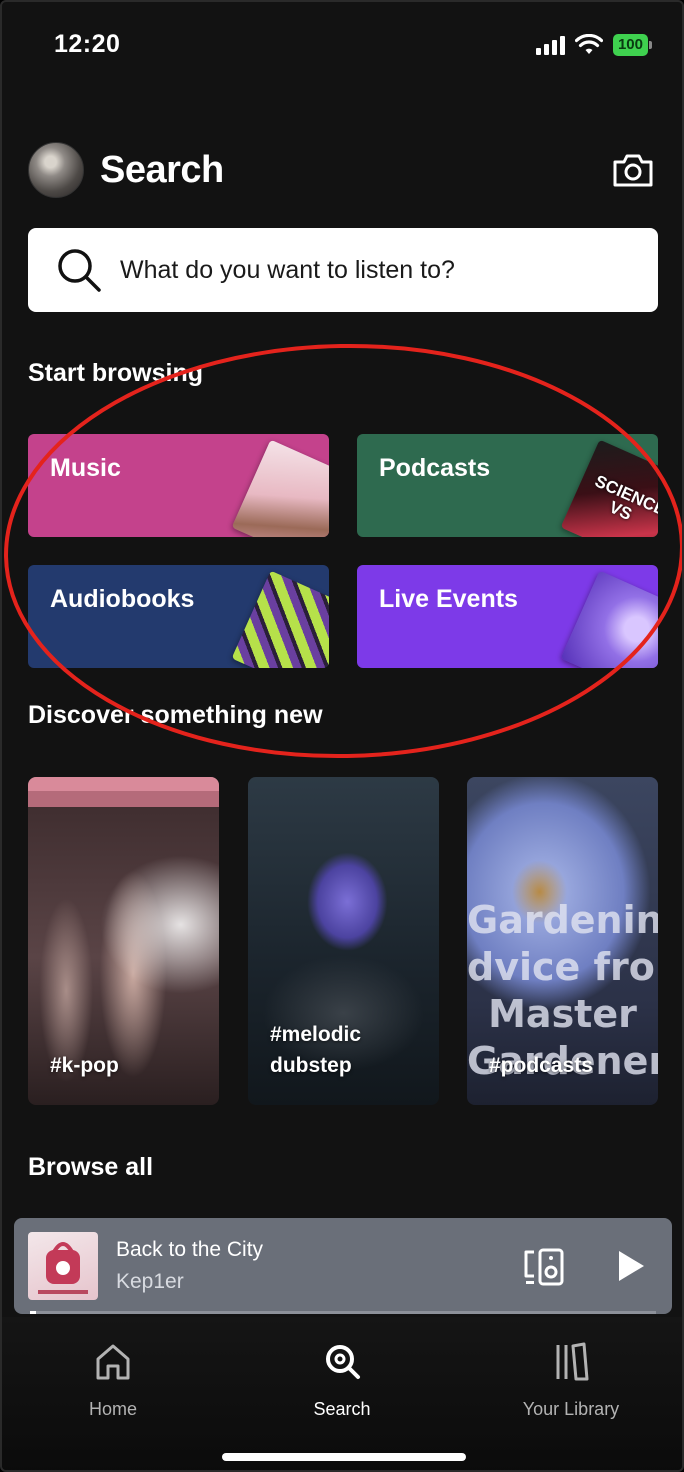 The height and width of the screenshot is (1472, 684). Describe the element at coordinates (507, 616) in the screenshot. I see `tile-live-events: Live Events` at that location.